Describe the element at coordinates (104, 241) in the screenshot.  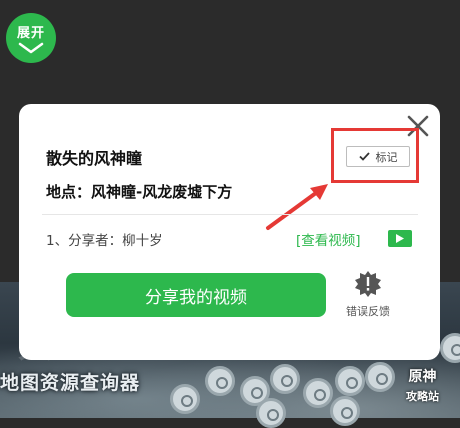
I see `sharer-text: 1、分享者：柳十岁` at that location.